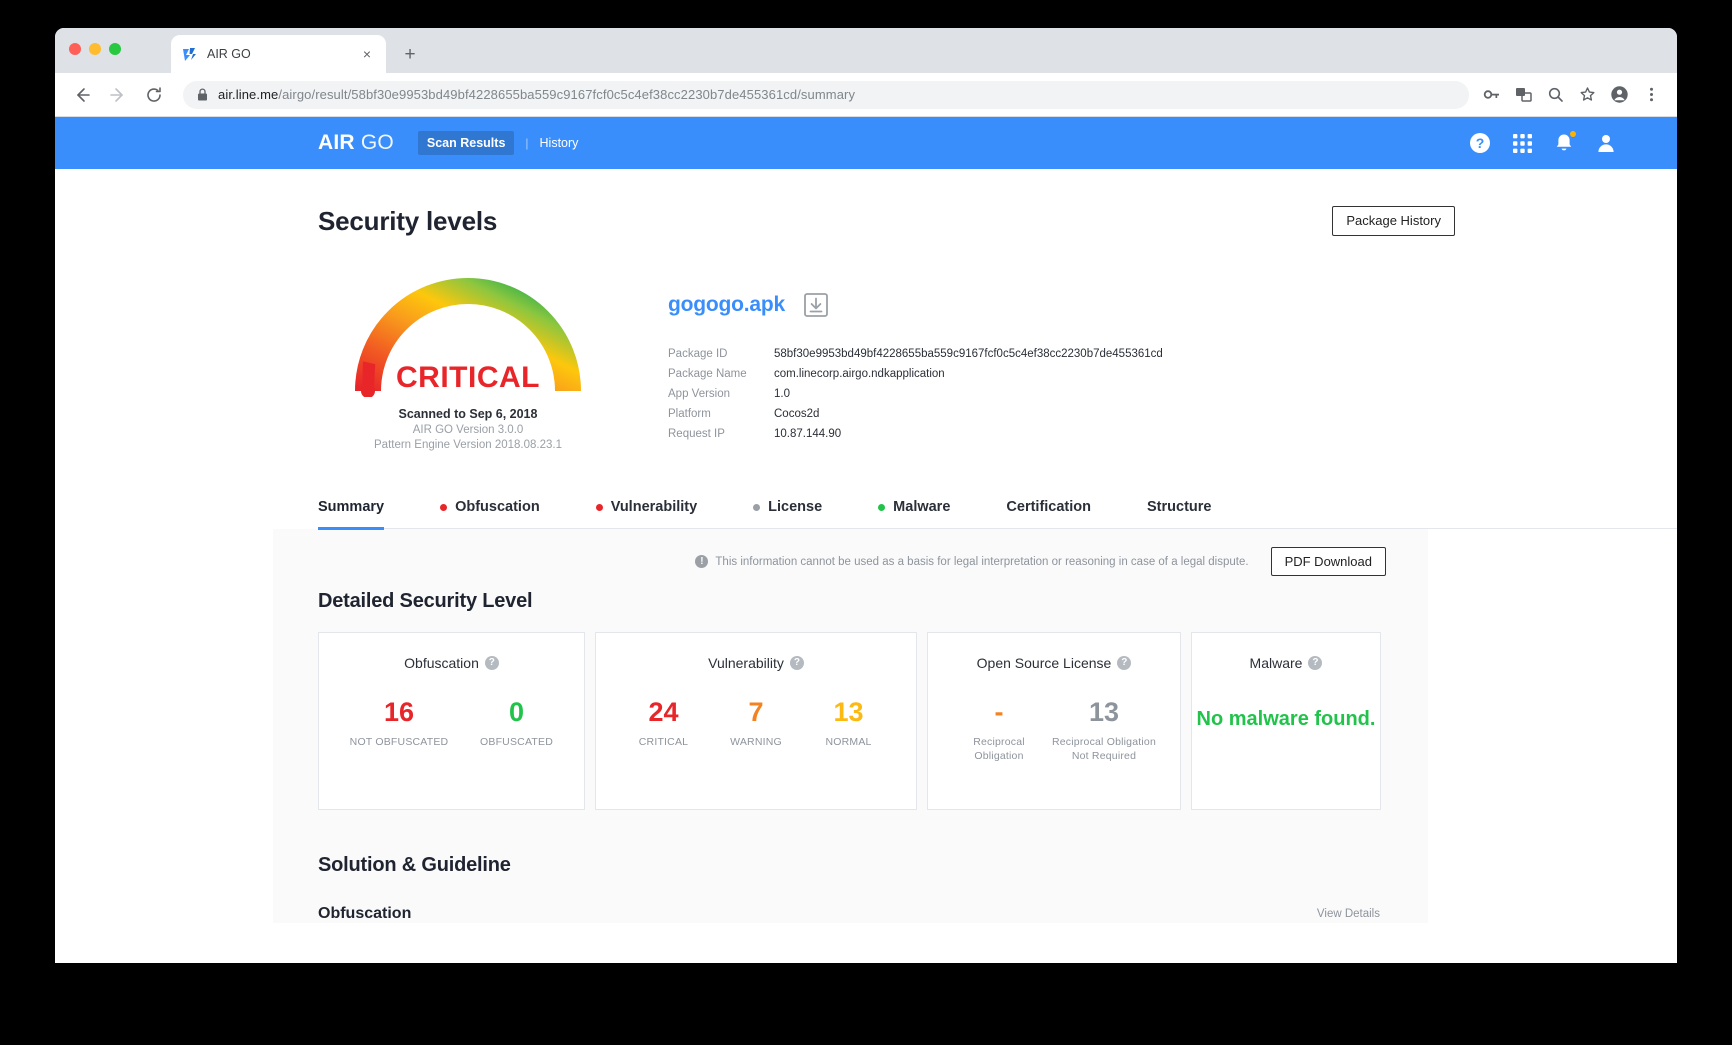 Image resolution: width=1732 pixels, height=1045 pixels. I want to click on minimize-window-button, so click(95, 49).